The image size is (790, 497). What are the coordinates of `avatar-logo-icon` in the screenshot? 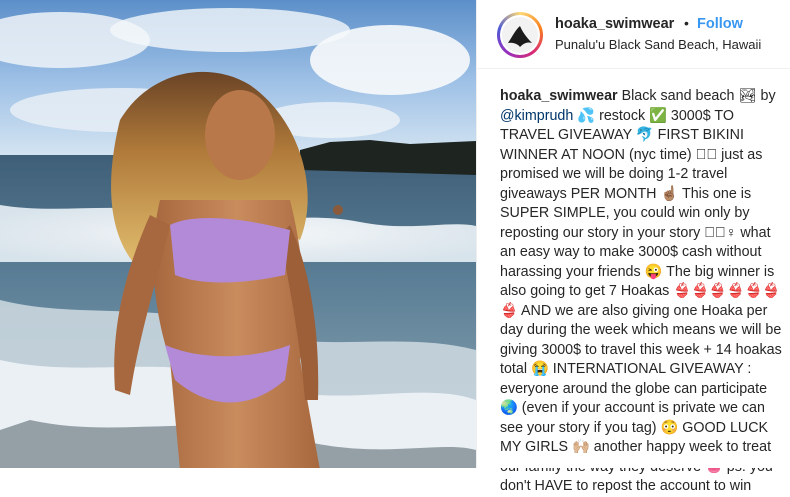 It's located at (520, 35).